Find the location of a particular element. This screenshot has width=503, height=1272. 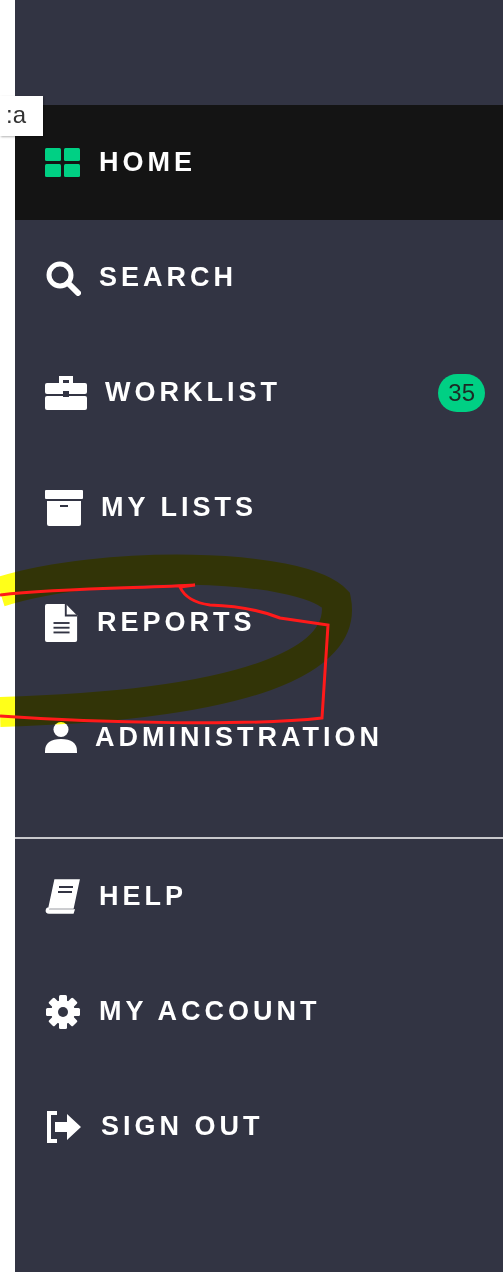

menu-item: SEARCH is located at coordinates (259, 277).